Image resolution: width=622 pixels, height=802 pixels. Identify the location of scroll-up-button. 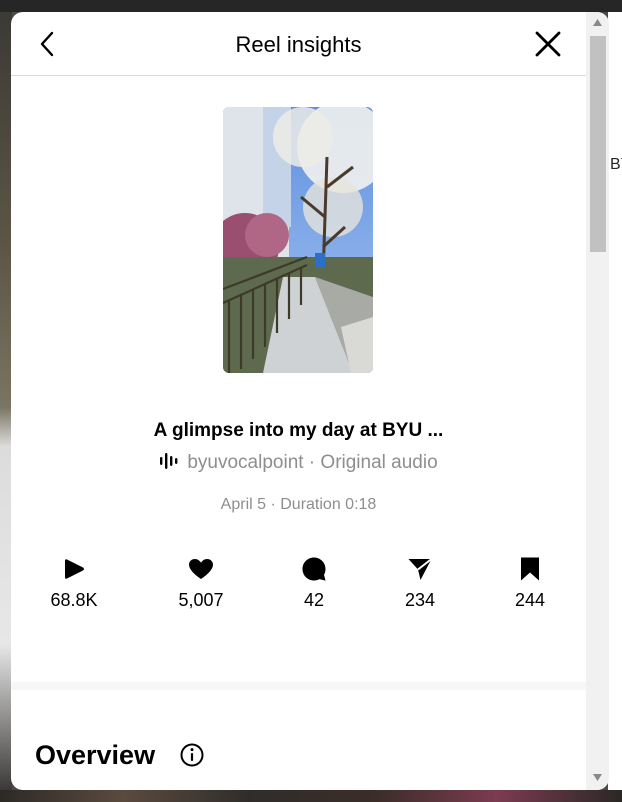
(597, 23).